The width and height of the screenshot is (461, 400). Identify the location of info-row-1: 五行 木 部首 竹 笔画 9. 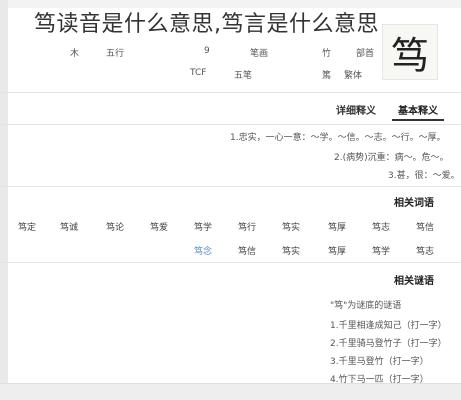
(217, 52).